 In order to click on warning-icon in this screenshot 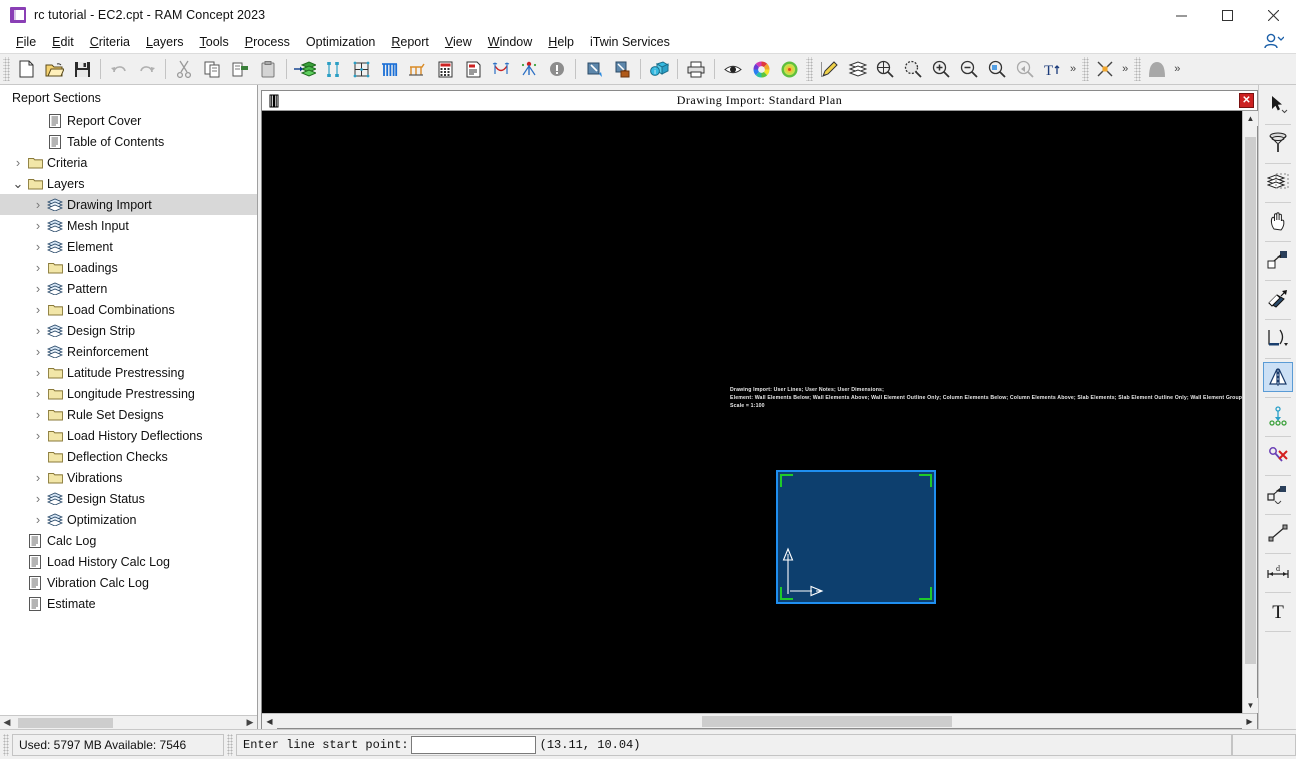, I will do `click(557, 69)`.